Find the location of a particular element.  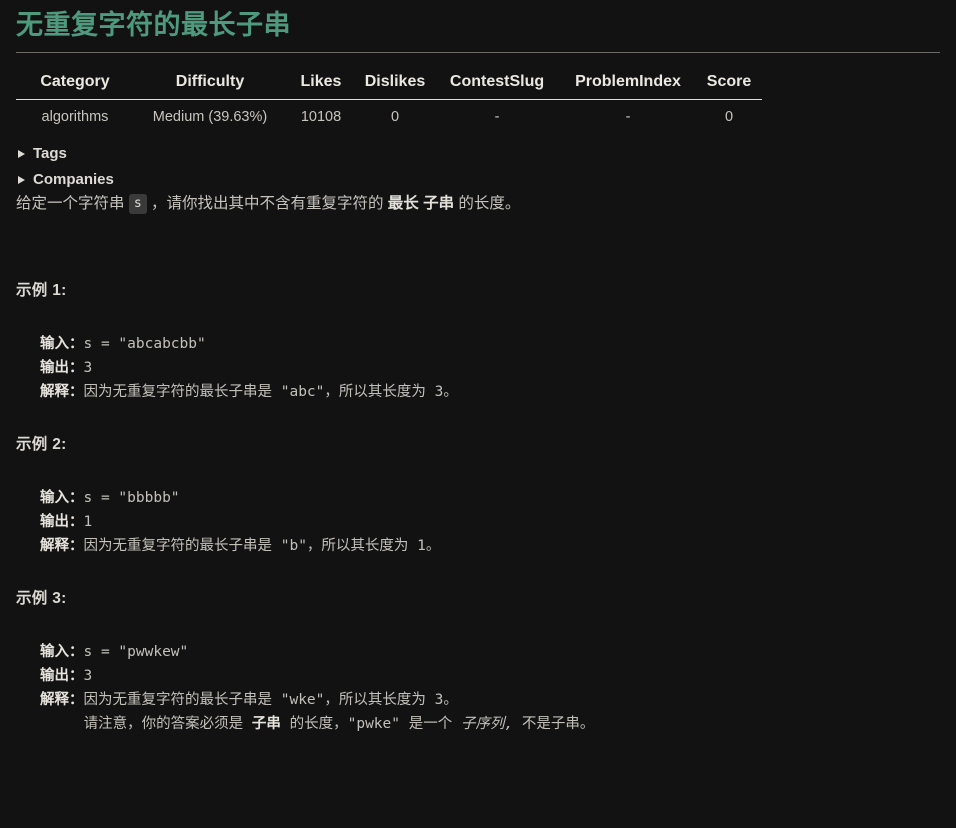

problem-description: 给定一个字符串 s ，请你找出其中不含有重复字符的 最长 子串 的长度。 is located at coordinates (478, 204).